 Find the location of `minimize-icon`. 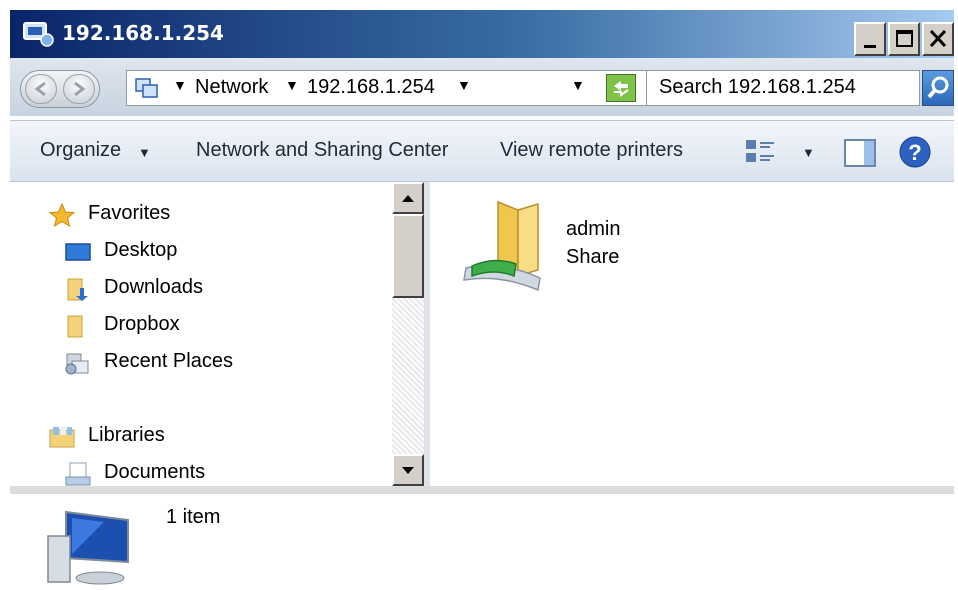

minimize-icon is located at coordinates (870, 46).